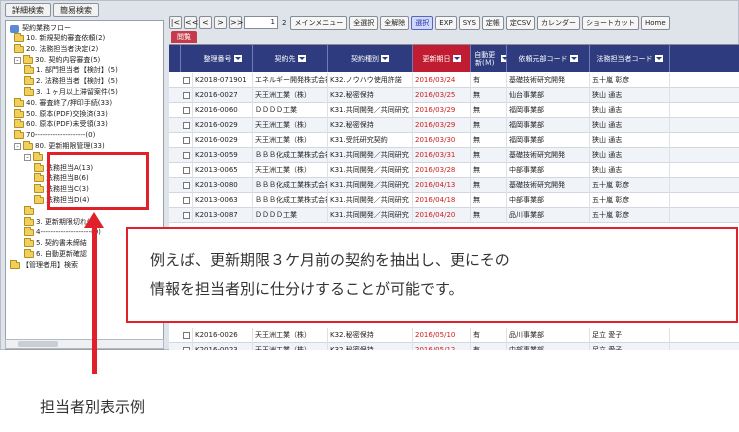 The image size is (739, 432). Describe the element at coordinates (175, 22) in the screenshot. I see `first-page-button: |<` at that location.